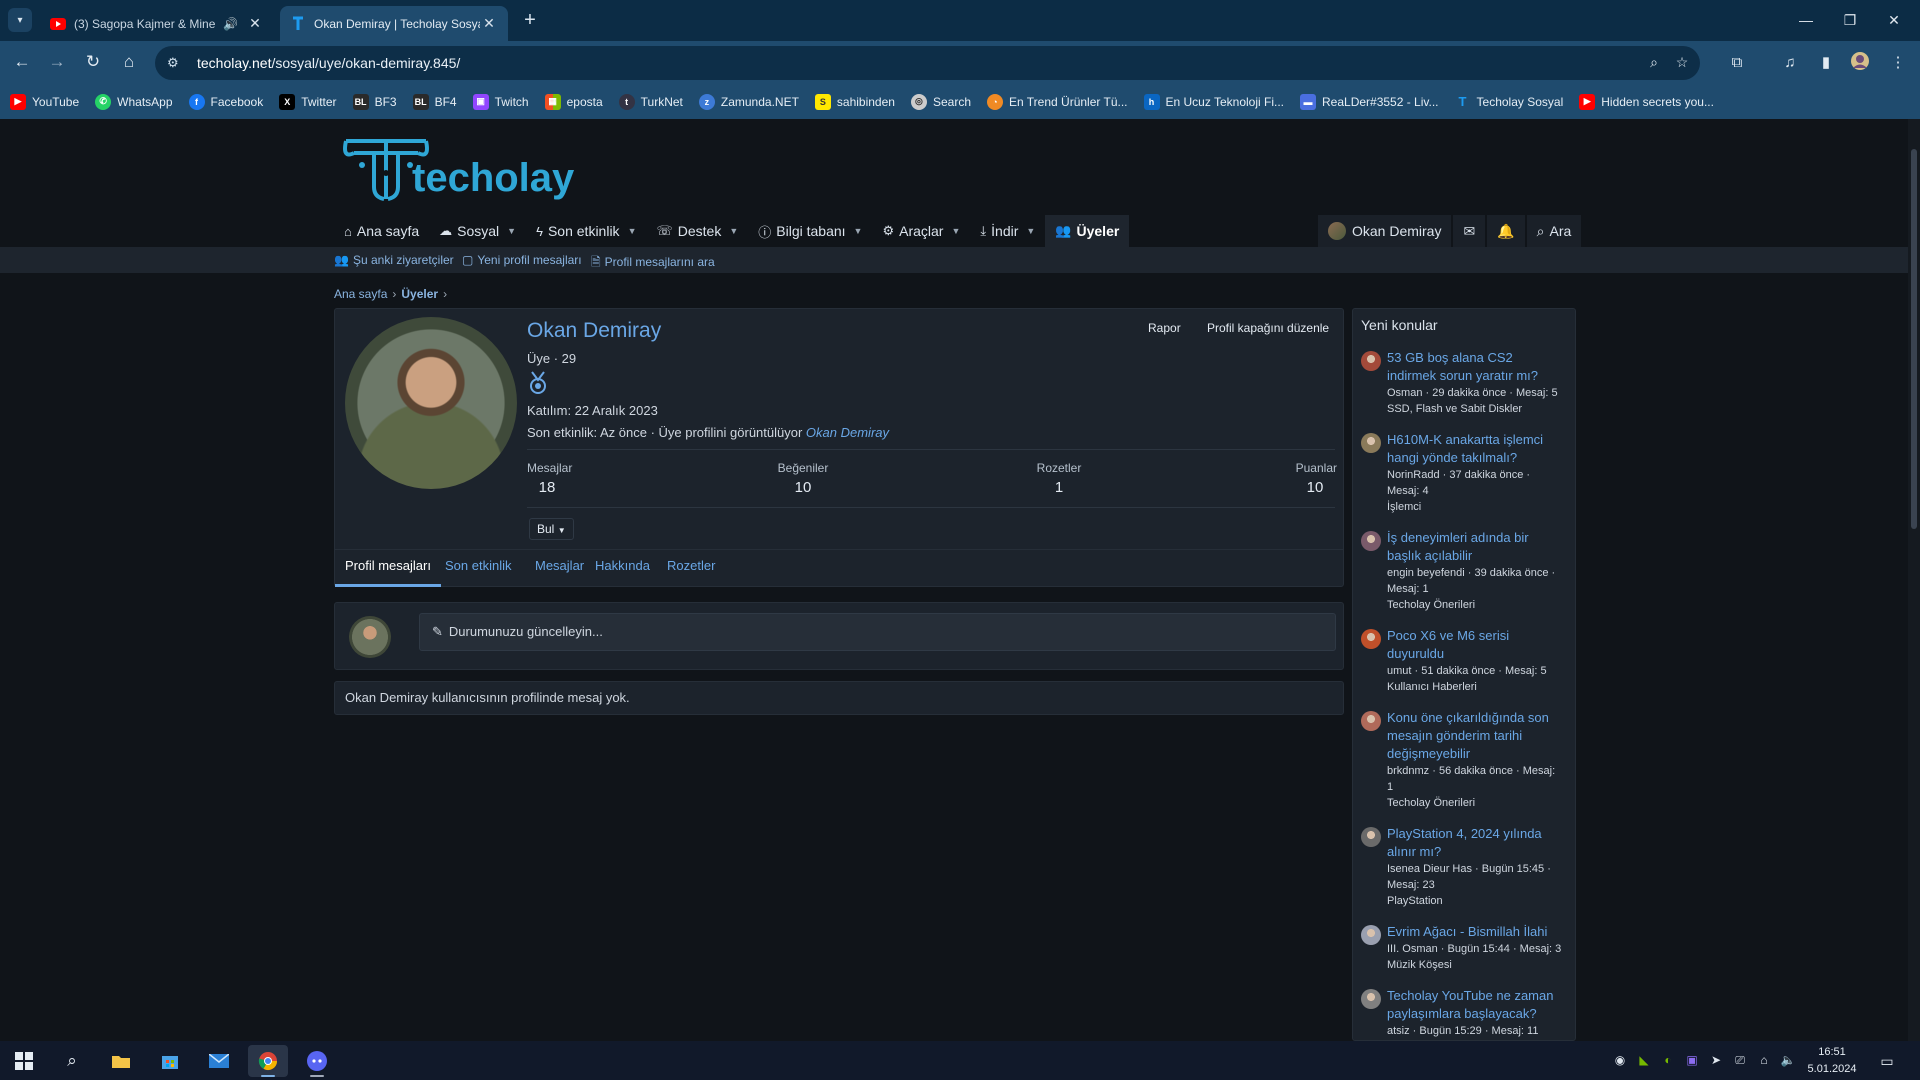 Image resolution: width=1920 pixels, height=1080 pixels. I want to click on forward-icon: →, so click(57, 62).